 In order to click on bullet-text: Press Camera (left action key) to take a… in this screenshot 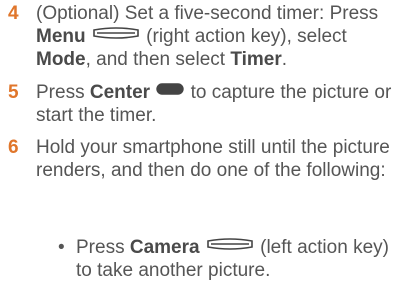, I will do `click(241, 259)`.